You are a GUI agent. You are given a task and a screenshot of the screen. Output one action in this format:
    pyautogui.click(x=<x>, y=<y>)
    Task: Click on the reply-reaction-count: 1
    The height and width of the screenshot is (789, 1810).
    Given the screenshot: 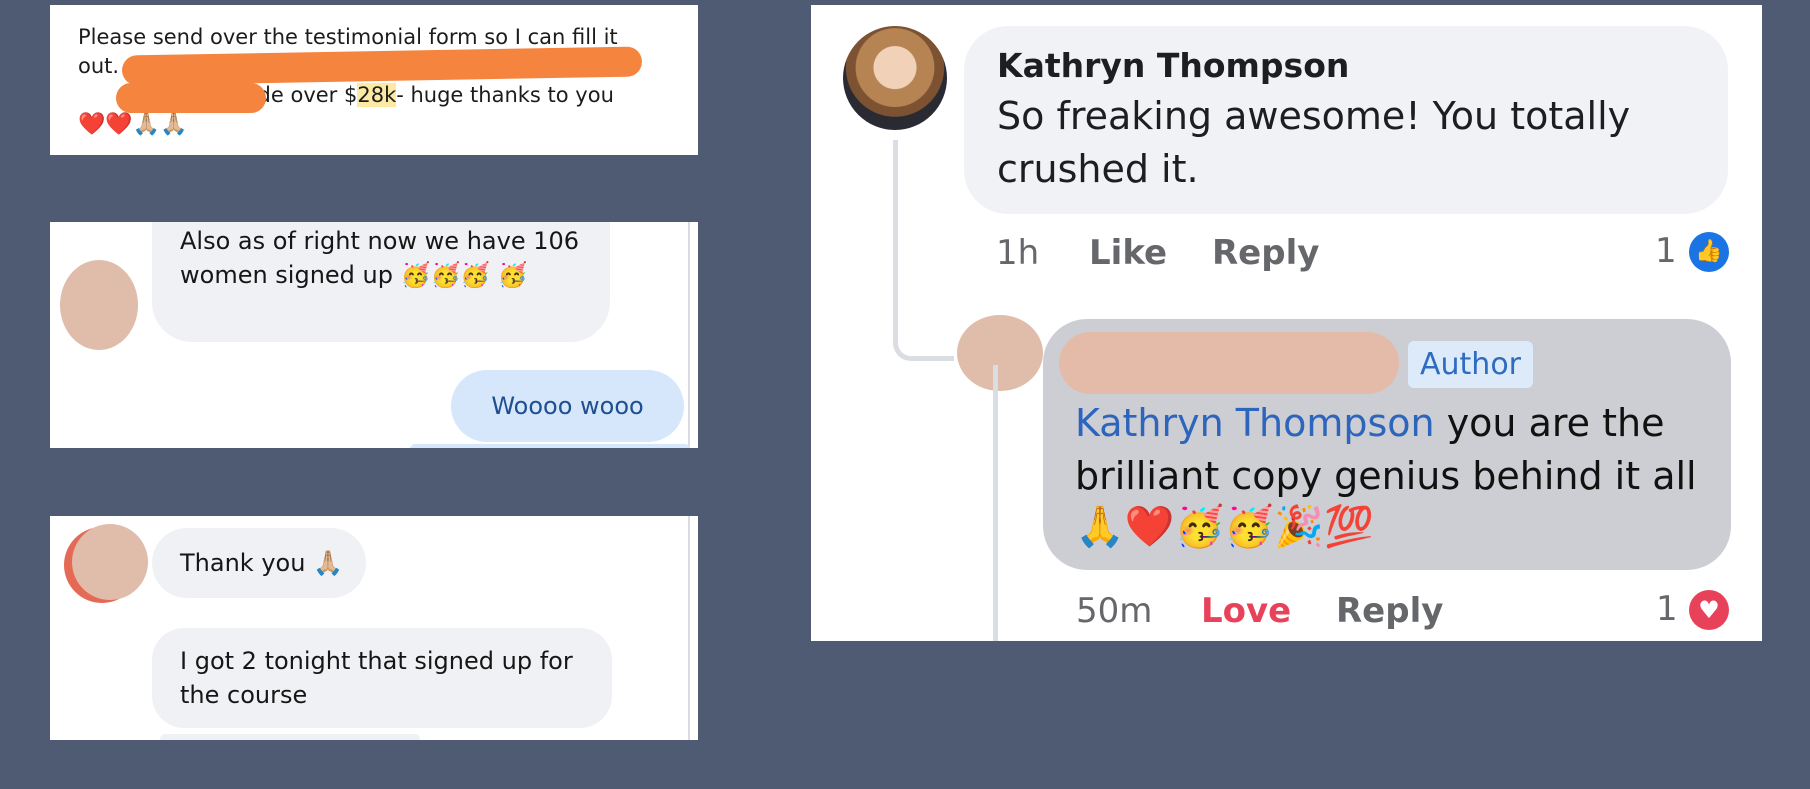 What is the action you would take?
    pyautogui.click(x=1667, y=609)
    